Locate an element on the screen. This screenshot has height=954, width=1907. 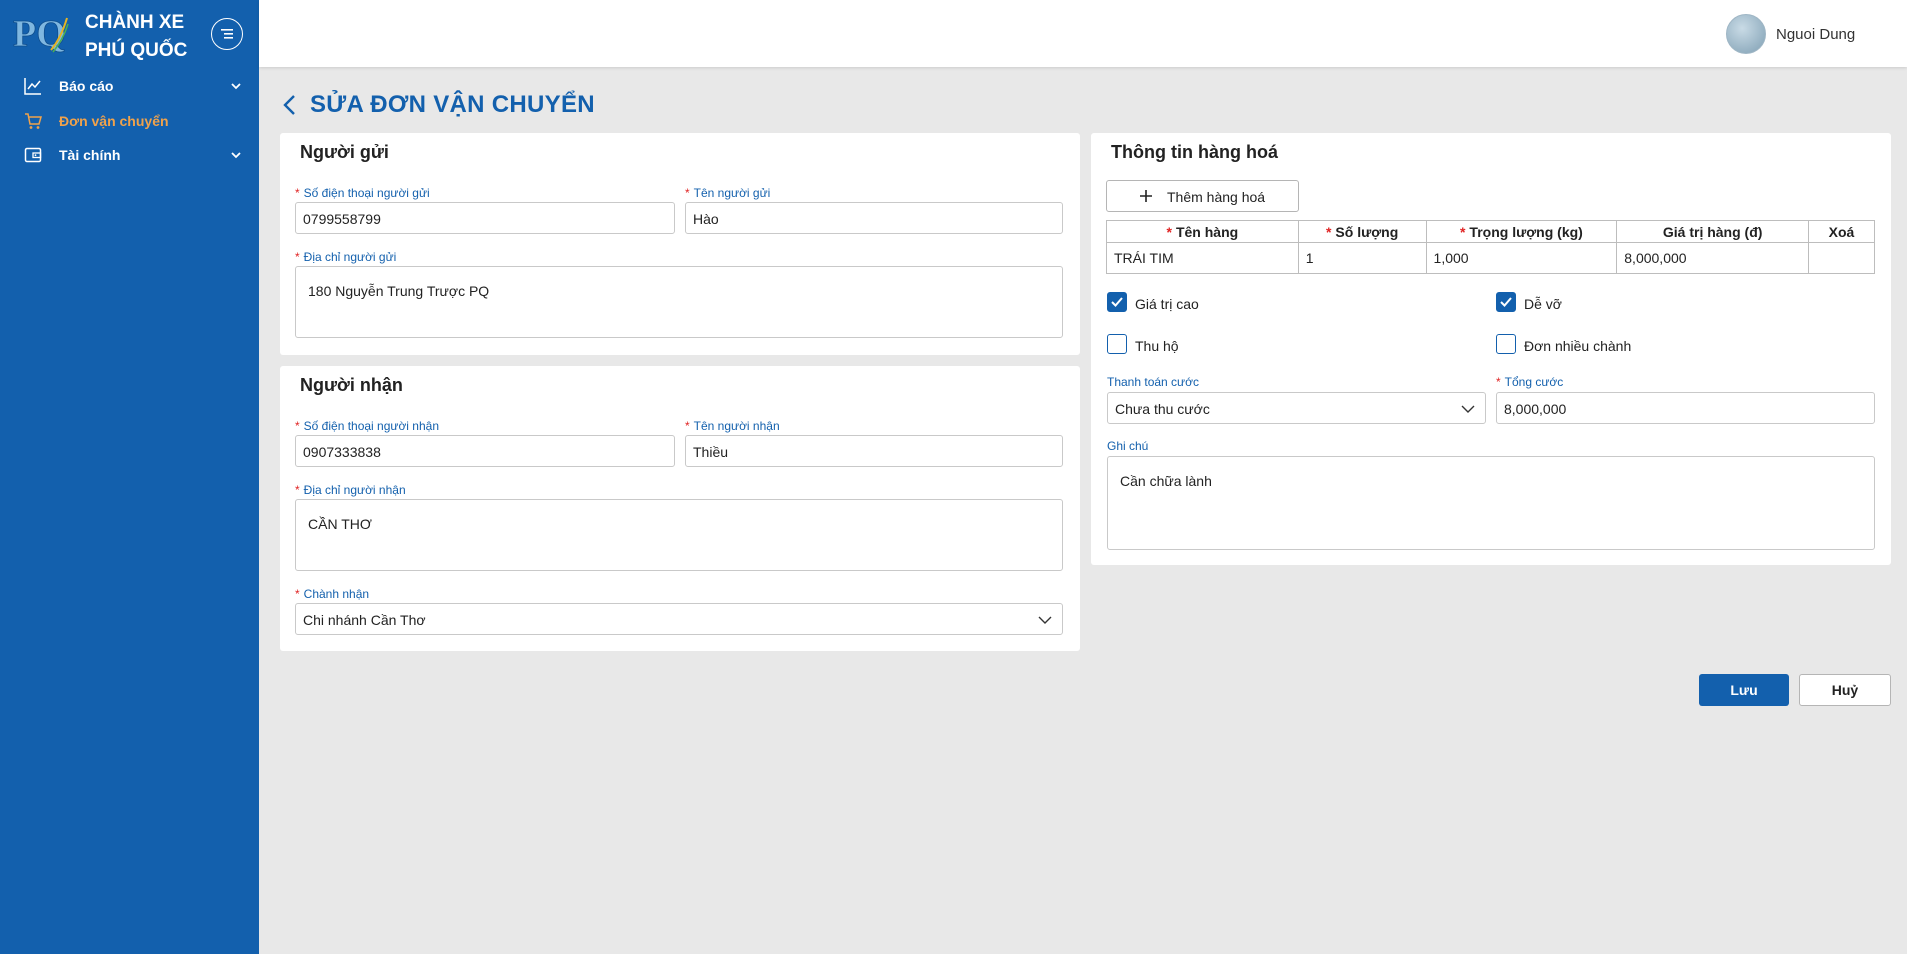
sidebar-item-don-van-chuyen: Đơn vận chuyển is located at coordinates (129, 121).